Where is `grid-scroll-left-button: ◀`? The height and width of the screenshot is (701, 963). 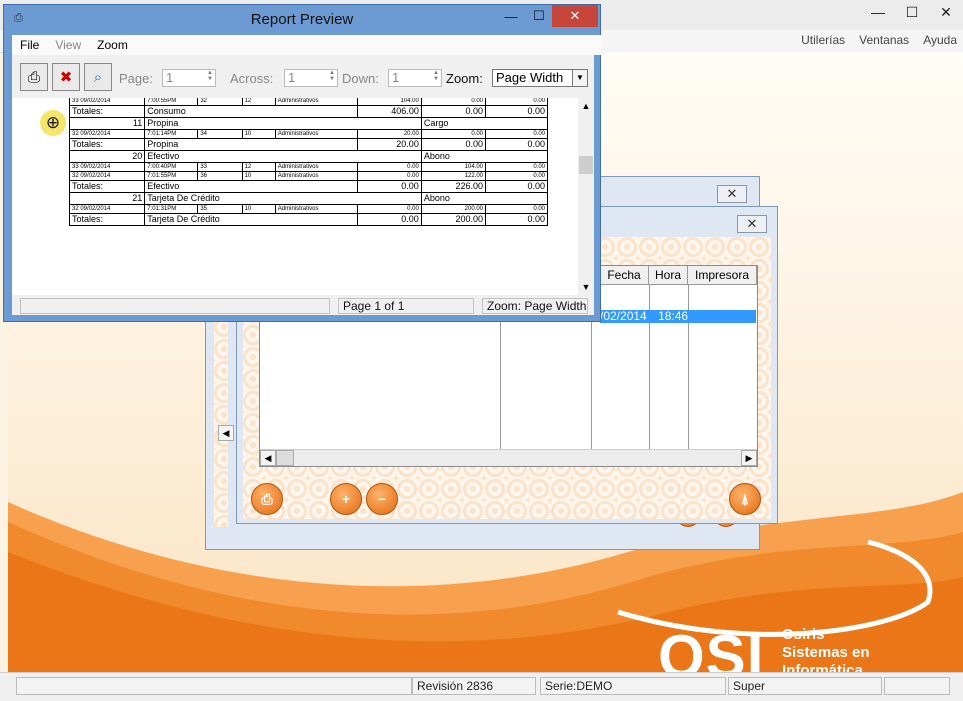
grid-scroll-left-button: ◀ is located at coordinates (268, 458).